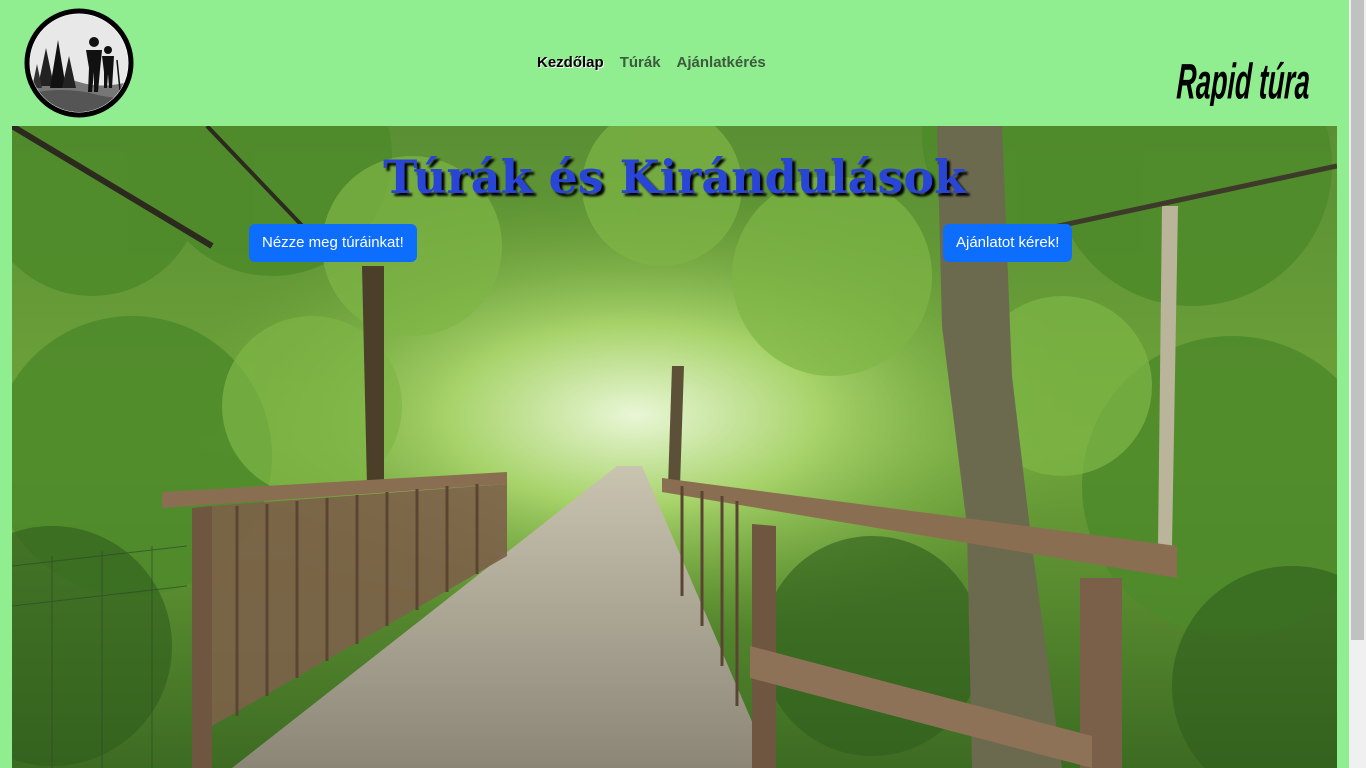  Describe the element at coordinates (333, 243) in the screenshot. I see `view-tours-button: Nézze meg túráinkat!` at that location.